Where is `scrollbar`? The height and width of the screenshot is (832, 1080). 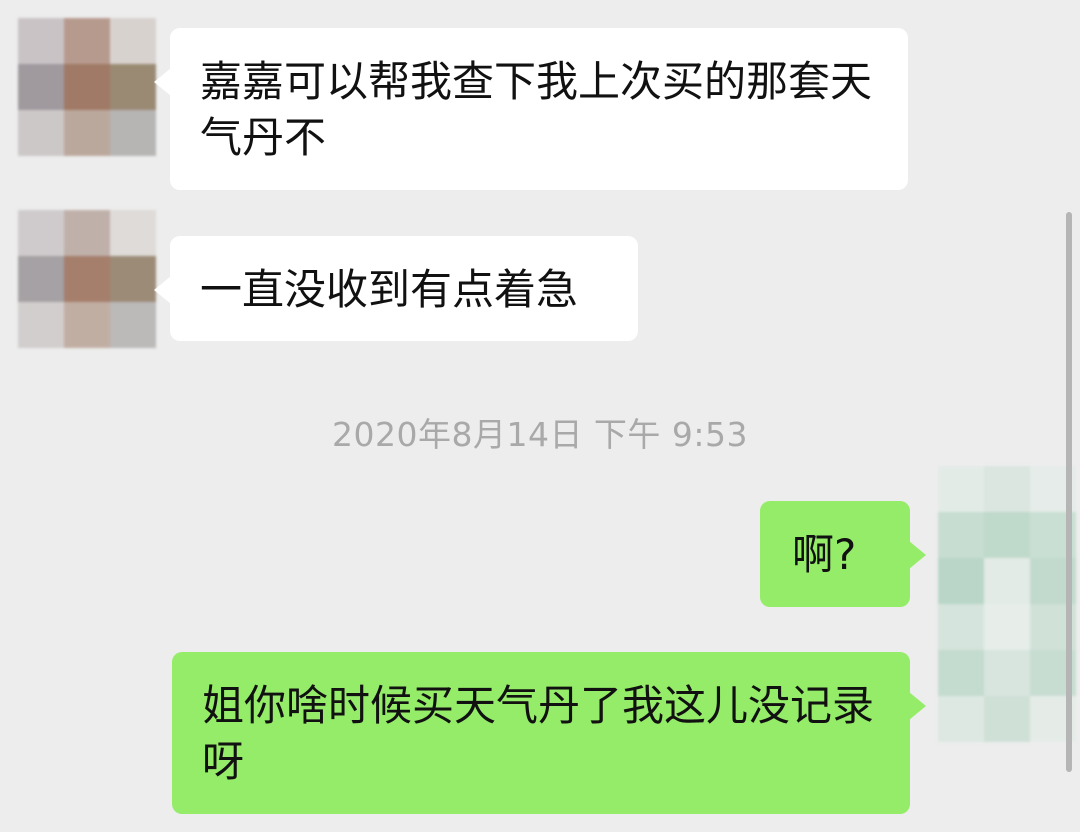 scrollbar is located at coordinates (1069, 492).